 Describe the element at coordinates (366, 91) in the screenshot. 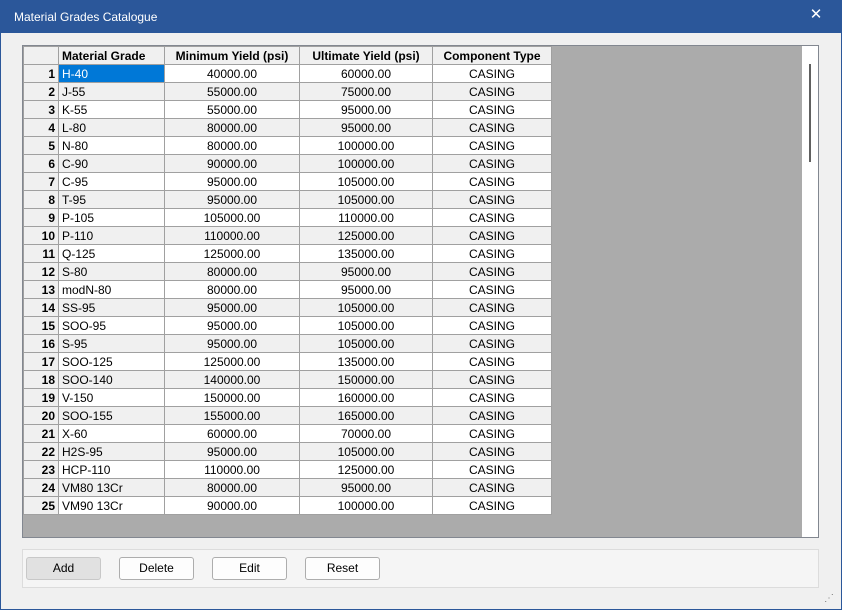

I see `cell-ultimate-yield: 75000.00` at that location.